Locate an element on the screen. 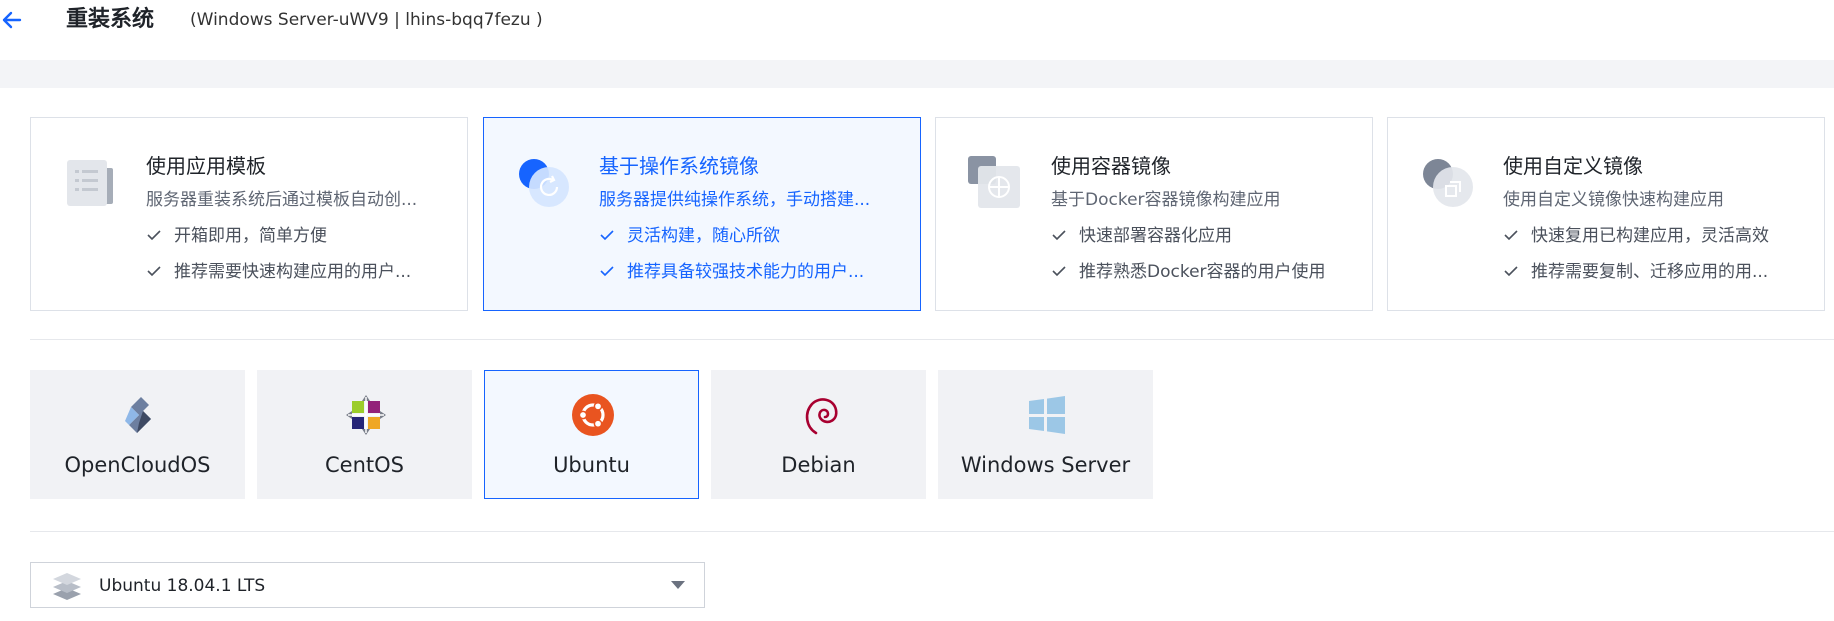 This screenshot has width=1834, height=621. card-feature: 推荐熟悉Docker容器的用户使用 is located at coordinates (1188, 272).